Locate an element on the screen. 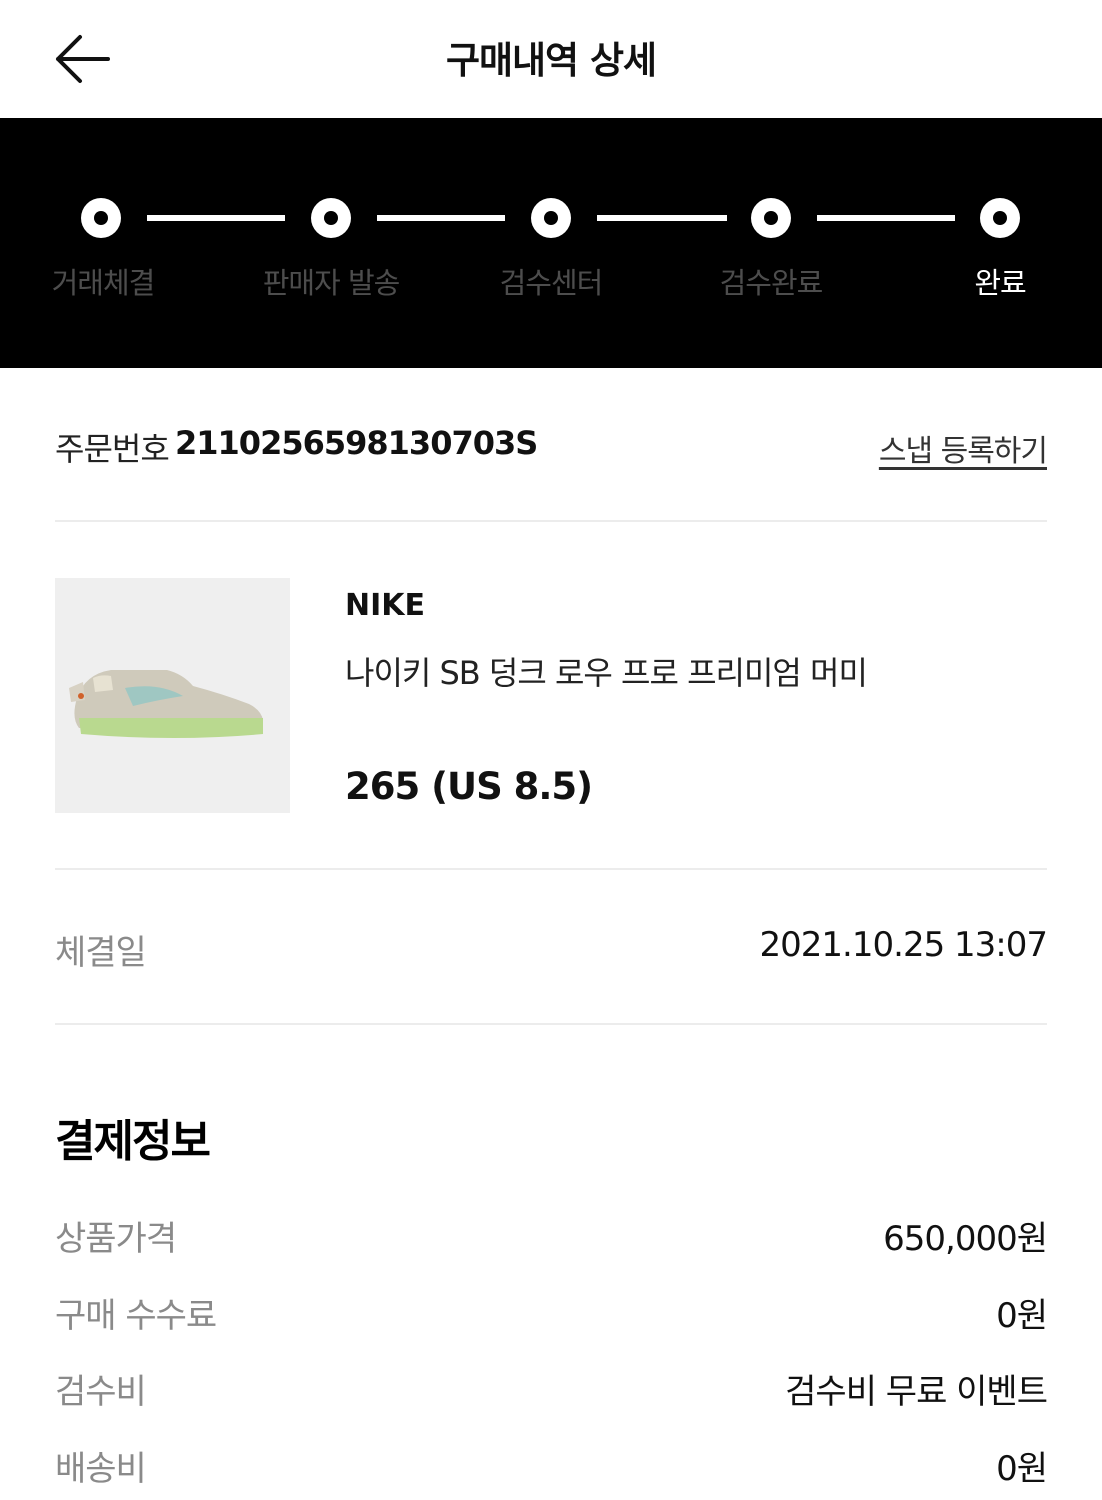 This screenshot has width=1102, height=1500. shipping-fee-value: 0원 is located at coordinates (1022, 1469).